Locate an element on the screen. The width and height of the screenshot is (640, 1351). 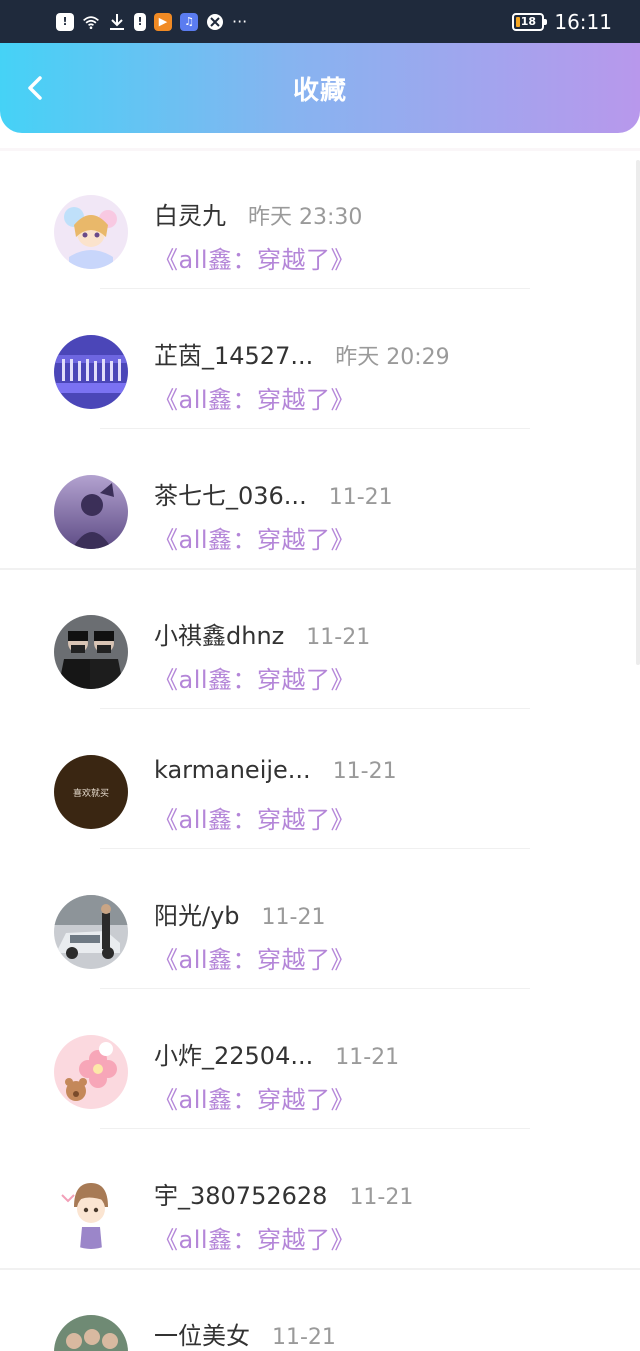
list-item: 小祺鑫dhnz 11-21 《all鑫：穿越了》 is located at coordinates (320, 634).